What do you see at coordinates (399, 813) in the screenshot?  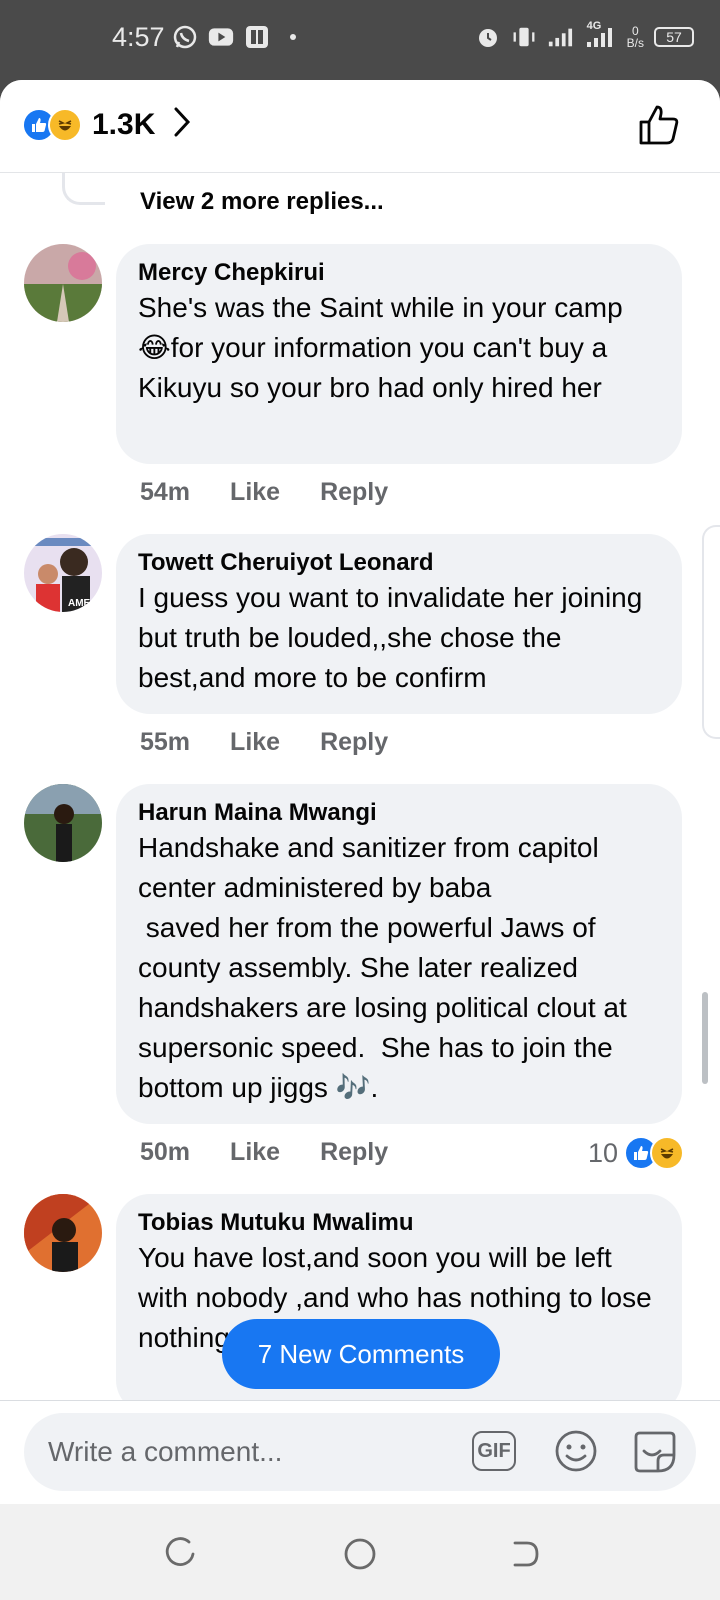 I see `comment-author: Harun Maina Mwangi` at bounding box center [399, 813].